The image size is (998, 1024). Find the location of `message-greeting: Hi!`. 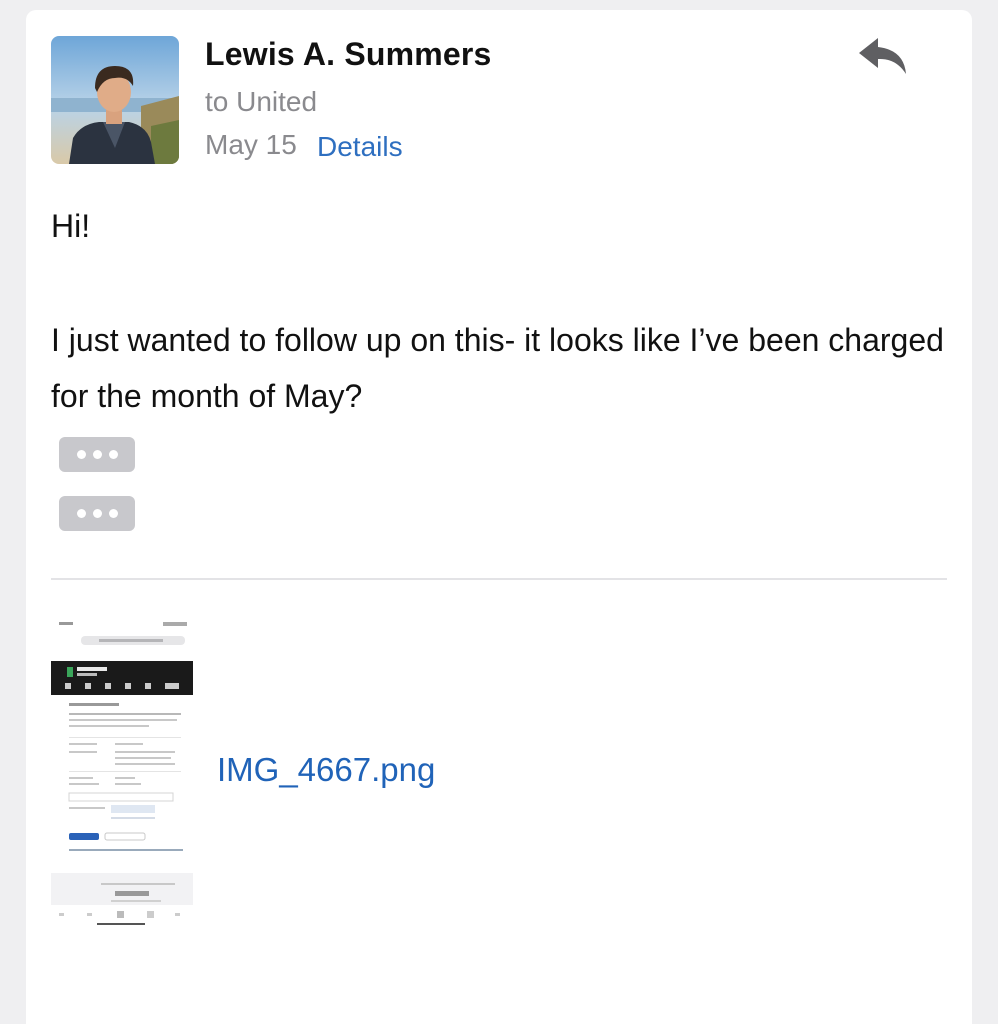

message-greeting: Hi! is located at coordinates (71, 226).